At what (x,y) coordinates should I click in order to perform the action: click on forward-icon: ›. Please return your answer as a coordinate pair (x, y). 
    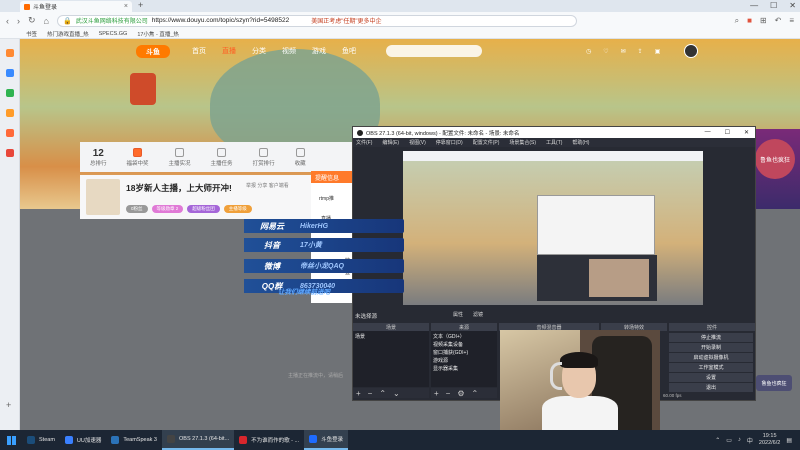
    Looking at the image, I should click on (18, 21).